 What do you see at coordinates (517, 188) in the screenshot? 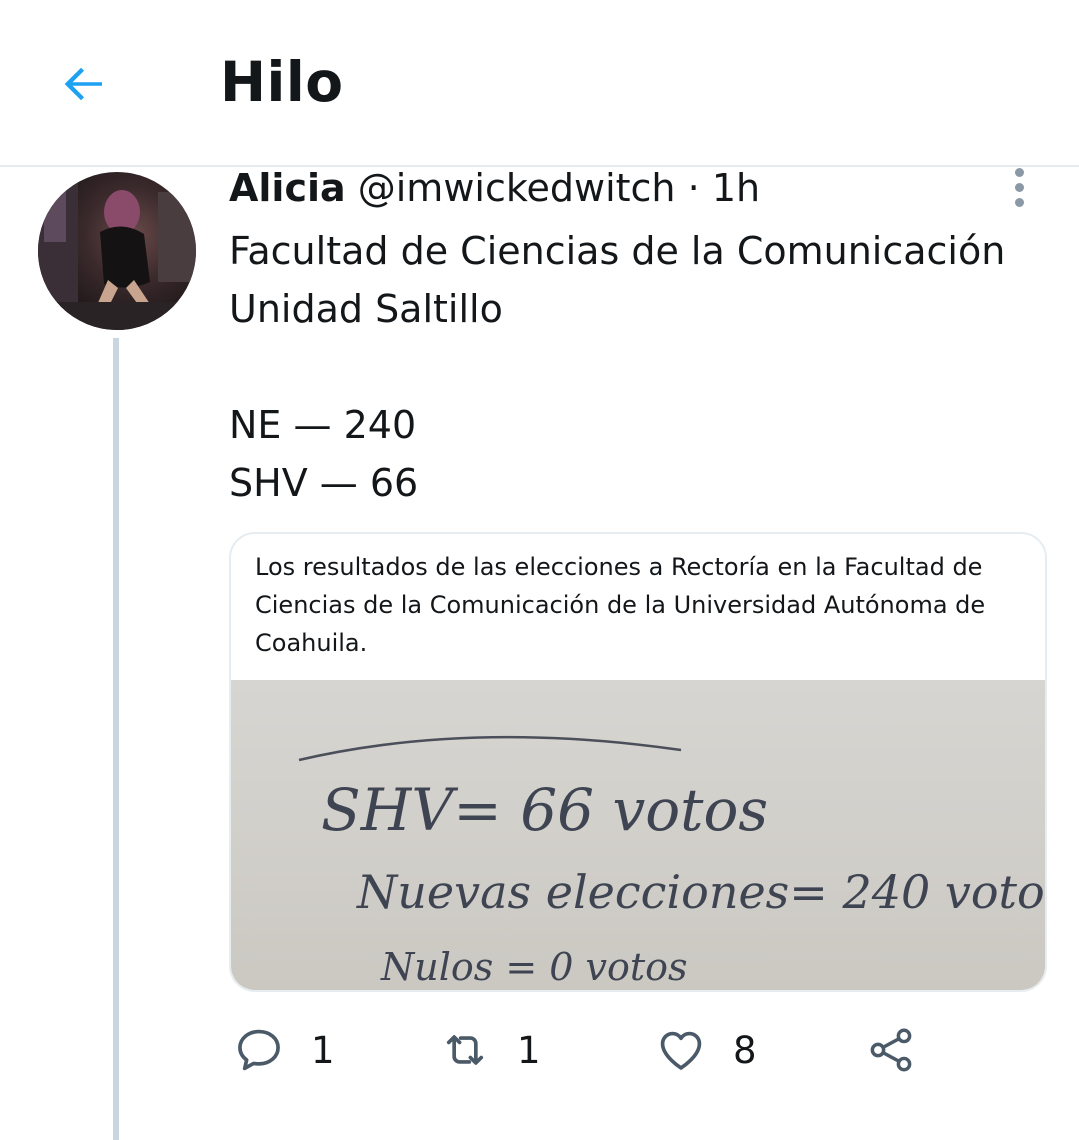
I see `author-handle: @imwickedwitch` at bounding box center [517, 188].